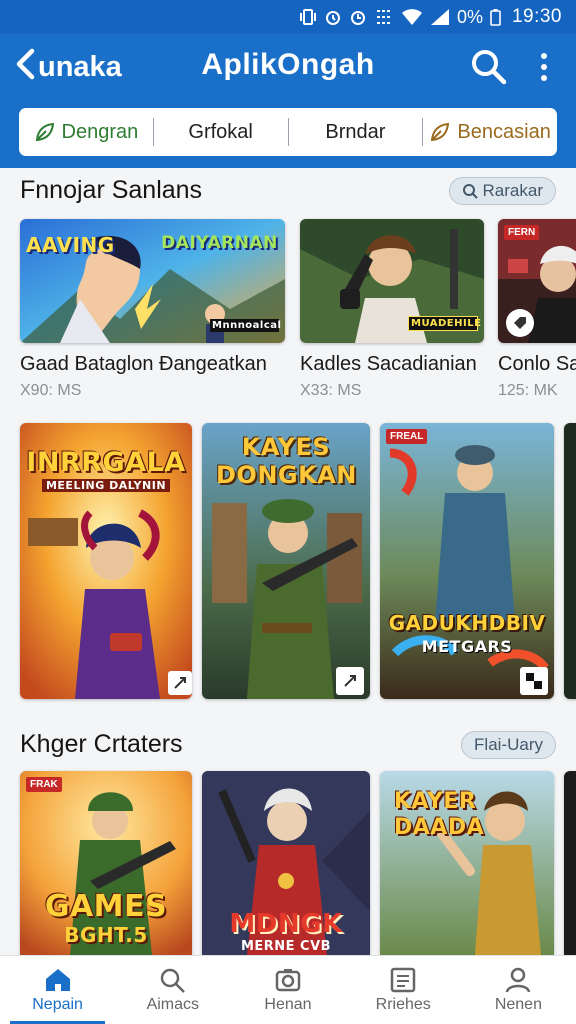 The width and height of the screenshot is (576, 1024). I want to click on section-header: Fnnojar Sanlans Rarakar, so click(288, 190).